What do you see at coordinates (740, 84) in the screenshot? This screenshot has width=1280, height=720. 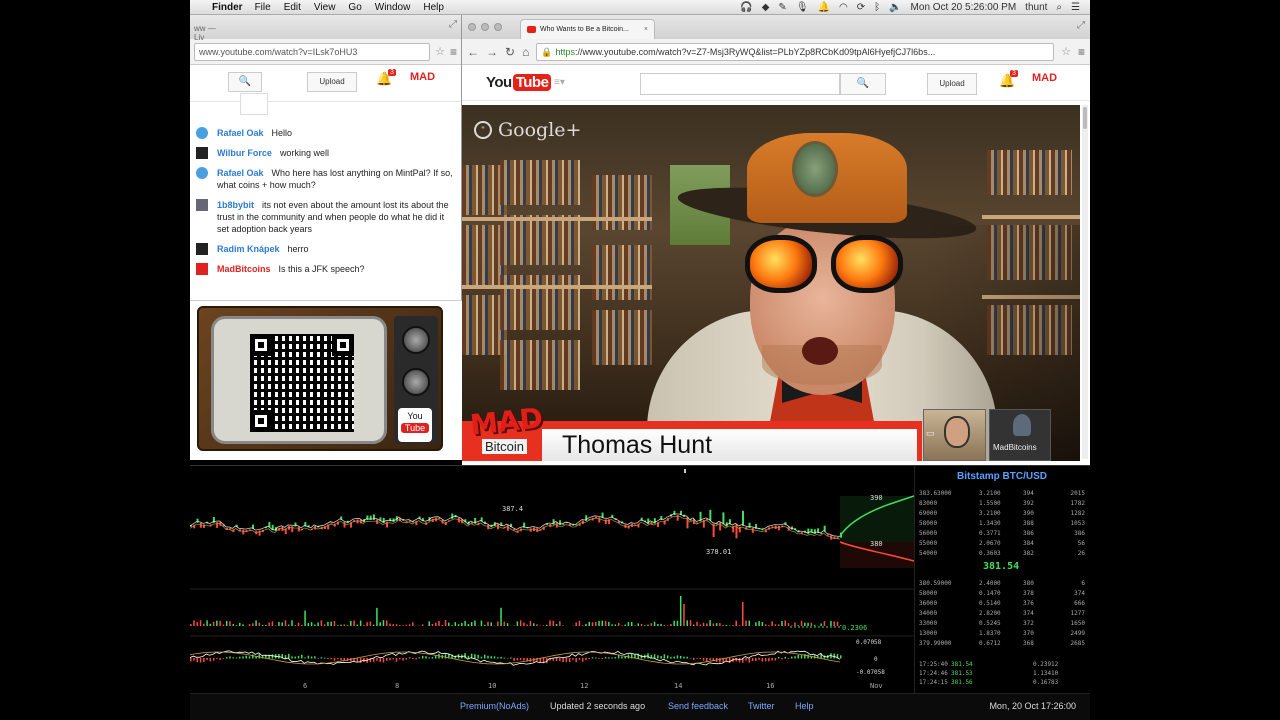 I see `youtube-search-input` at bounding box center [740, 84].